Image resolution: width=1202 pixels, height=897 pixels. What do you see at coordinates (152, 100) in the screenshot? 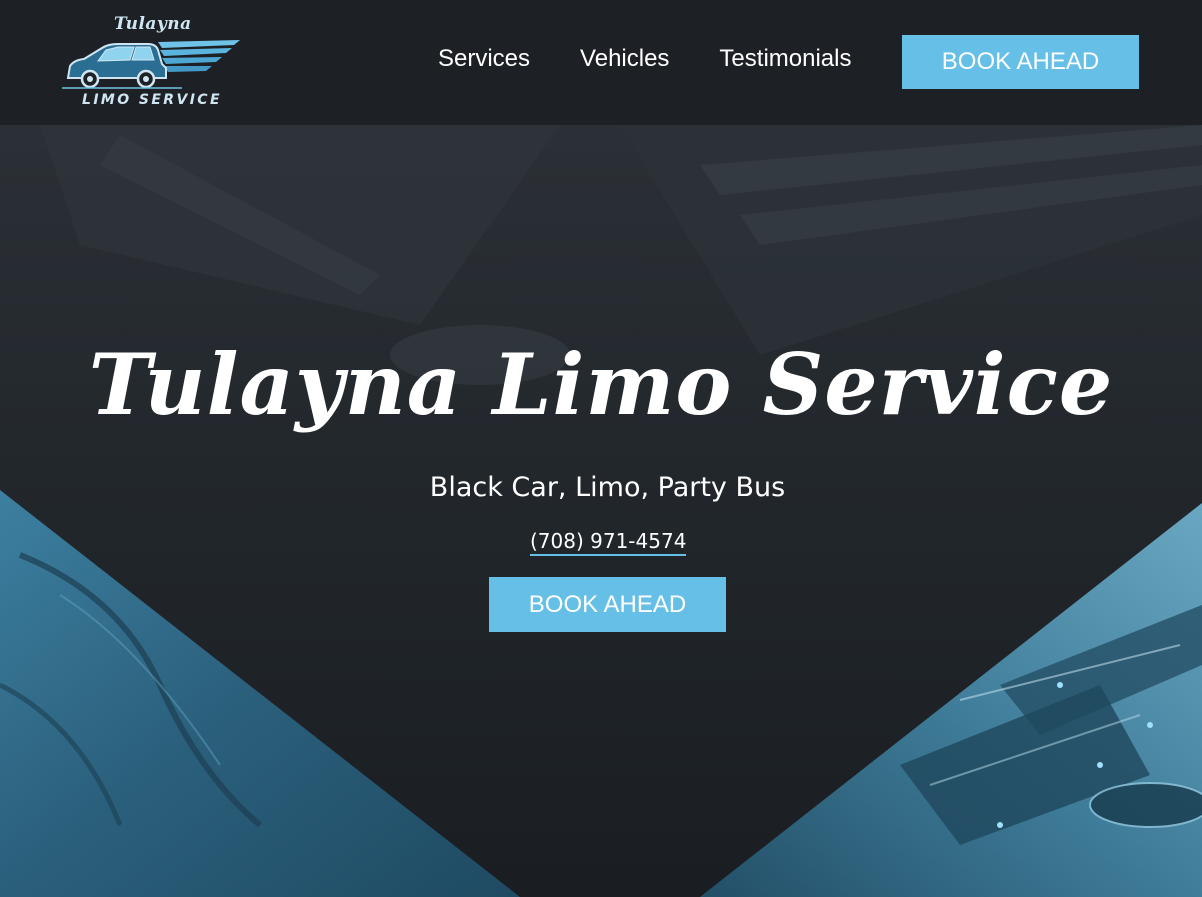
I see `logo-brand-bottom: LIMO SERVICE` at bounding box center [152, 100].